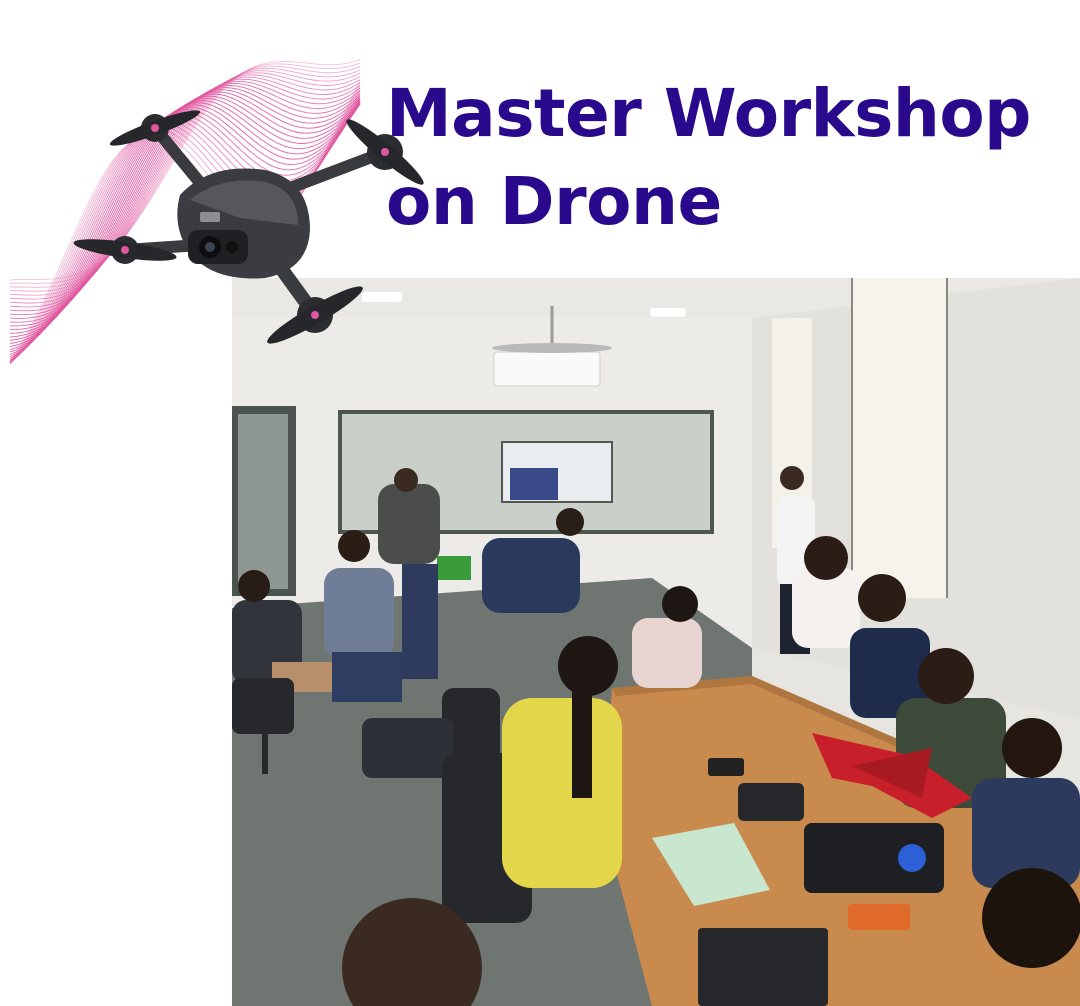 The height and width of the screenshot is (1006, 1080). What do you see at coordinates (708, 113) in the screenshot?
I see `title-line-1: Master Workshop` at bounding box center [708, 113].